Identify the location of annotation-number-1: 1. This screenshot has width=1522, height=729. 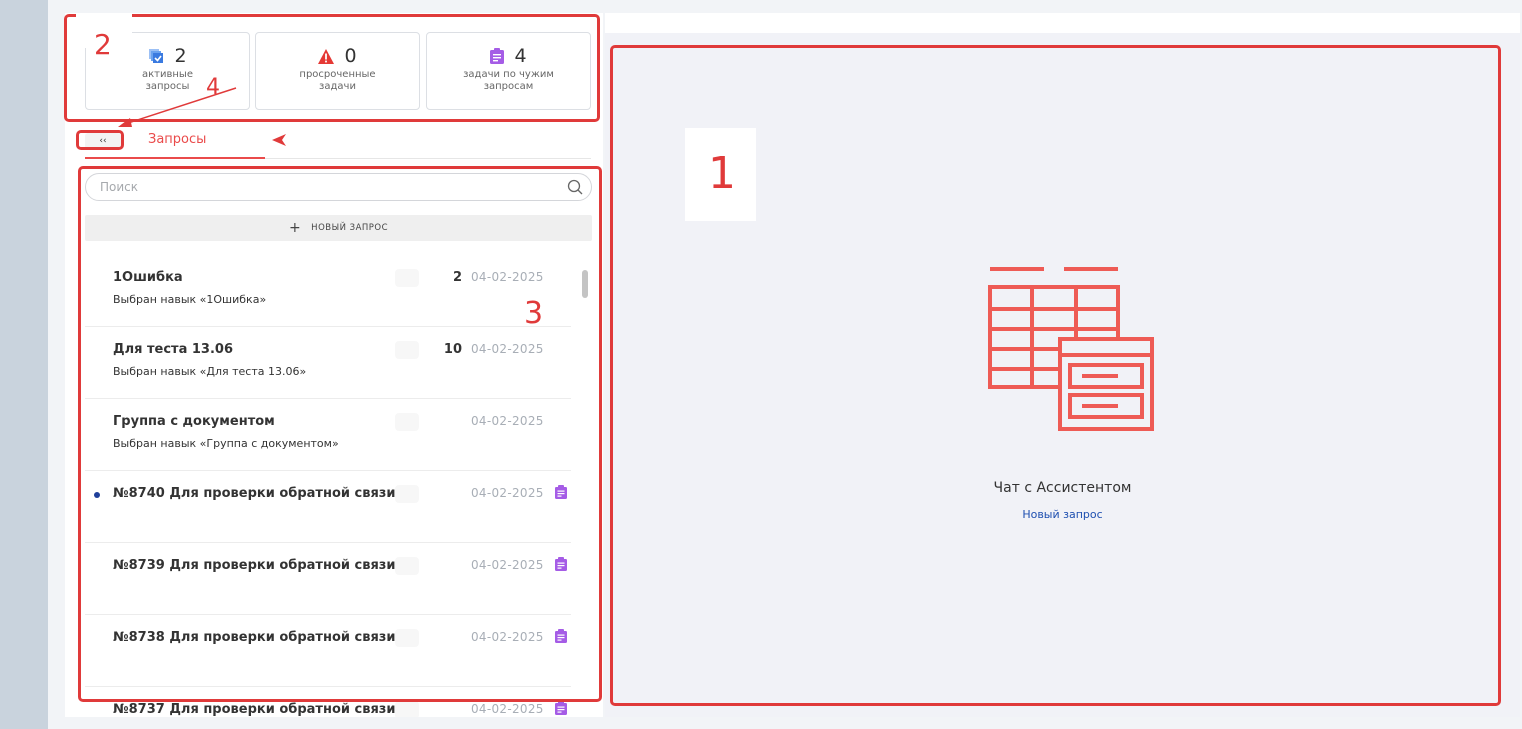
(722, 173).